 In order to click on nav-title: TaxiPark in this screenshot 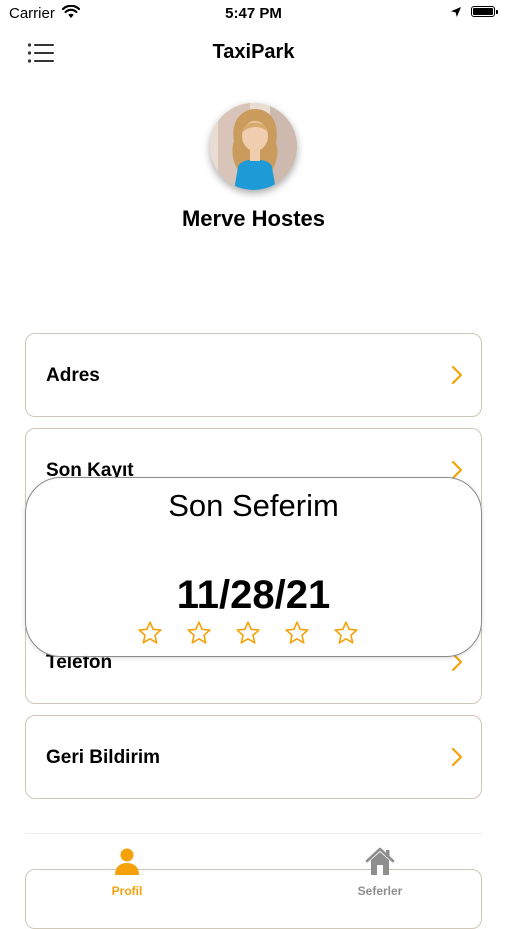, I will do `click(253, 52)`.